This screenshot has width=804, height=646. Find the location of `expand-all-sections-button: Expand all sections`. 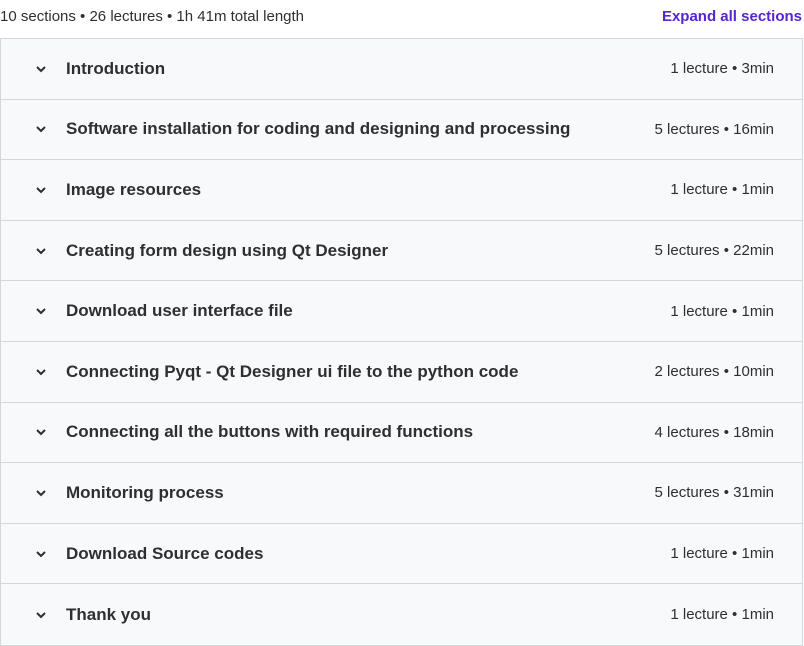

expand-all-sections-button: Expand all sections is located at coordinates (732, 16).